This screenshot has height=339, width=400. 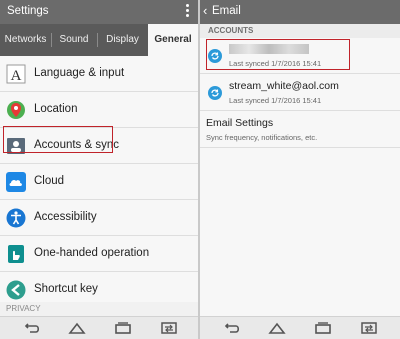 I want to click on settings-item-label: One-handed operation, so click(x=92, y=253).